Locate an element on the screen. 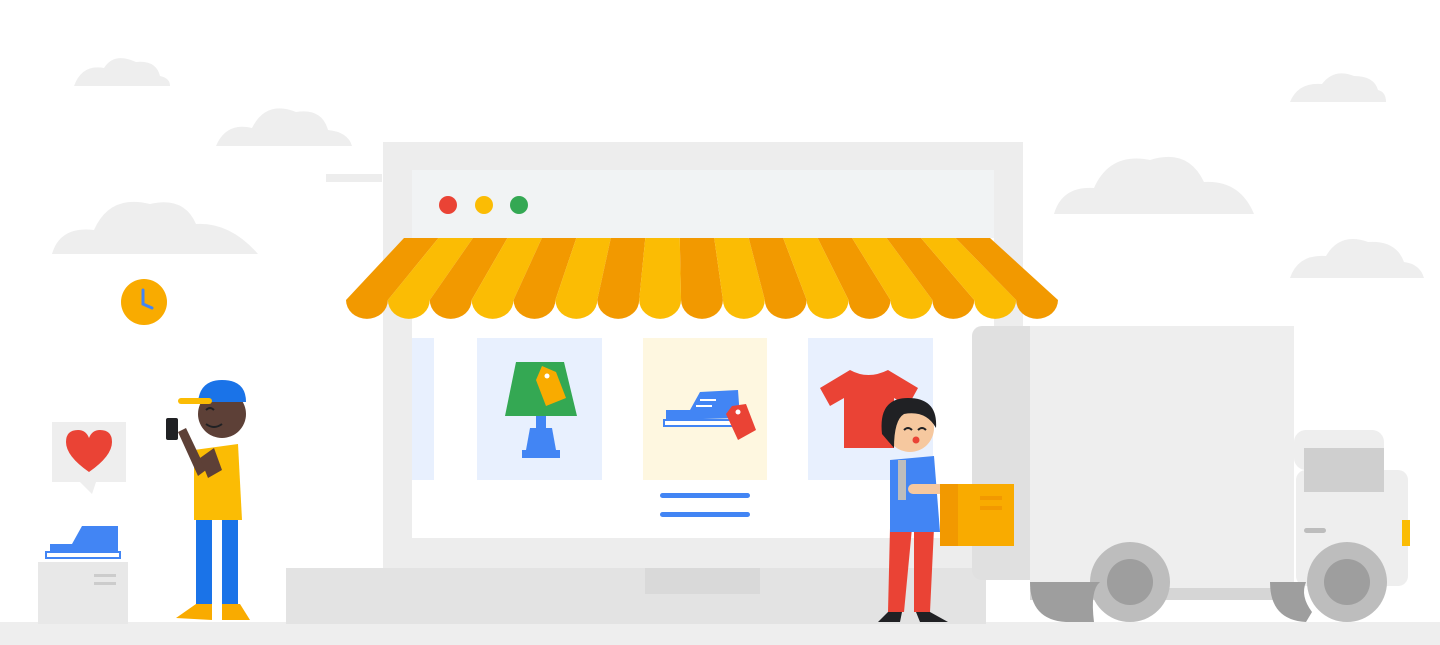 The height and width of the screenshot is (645, 1440). sneaker-icon is located at coordinates (83, 542).